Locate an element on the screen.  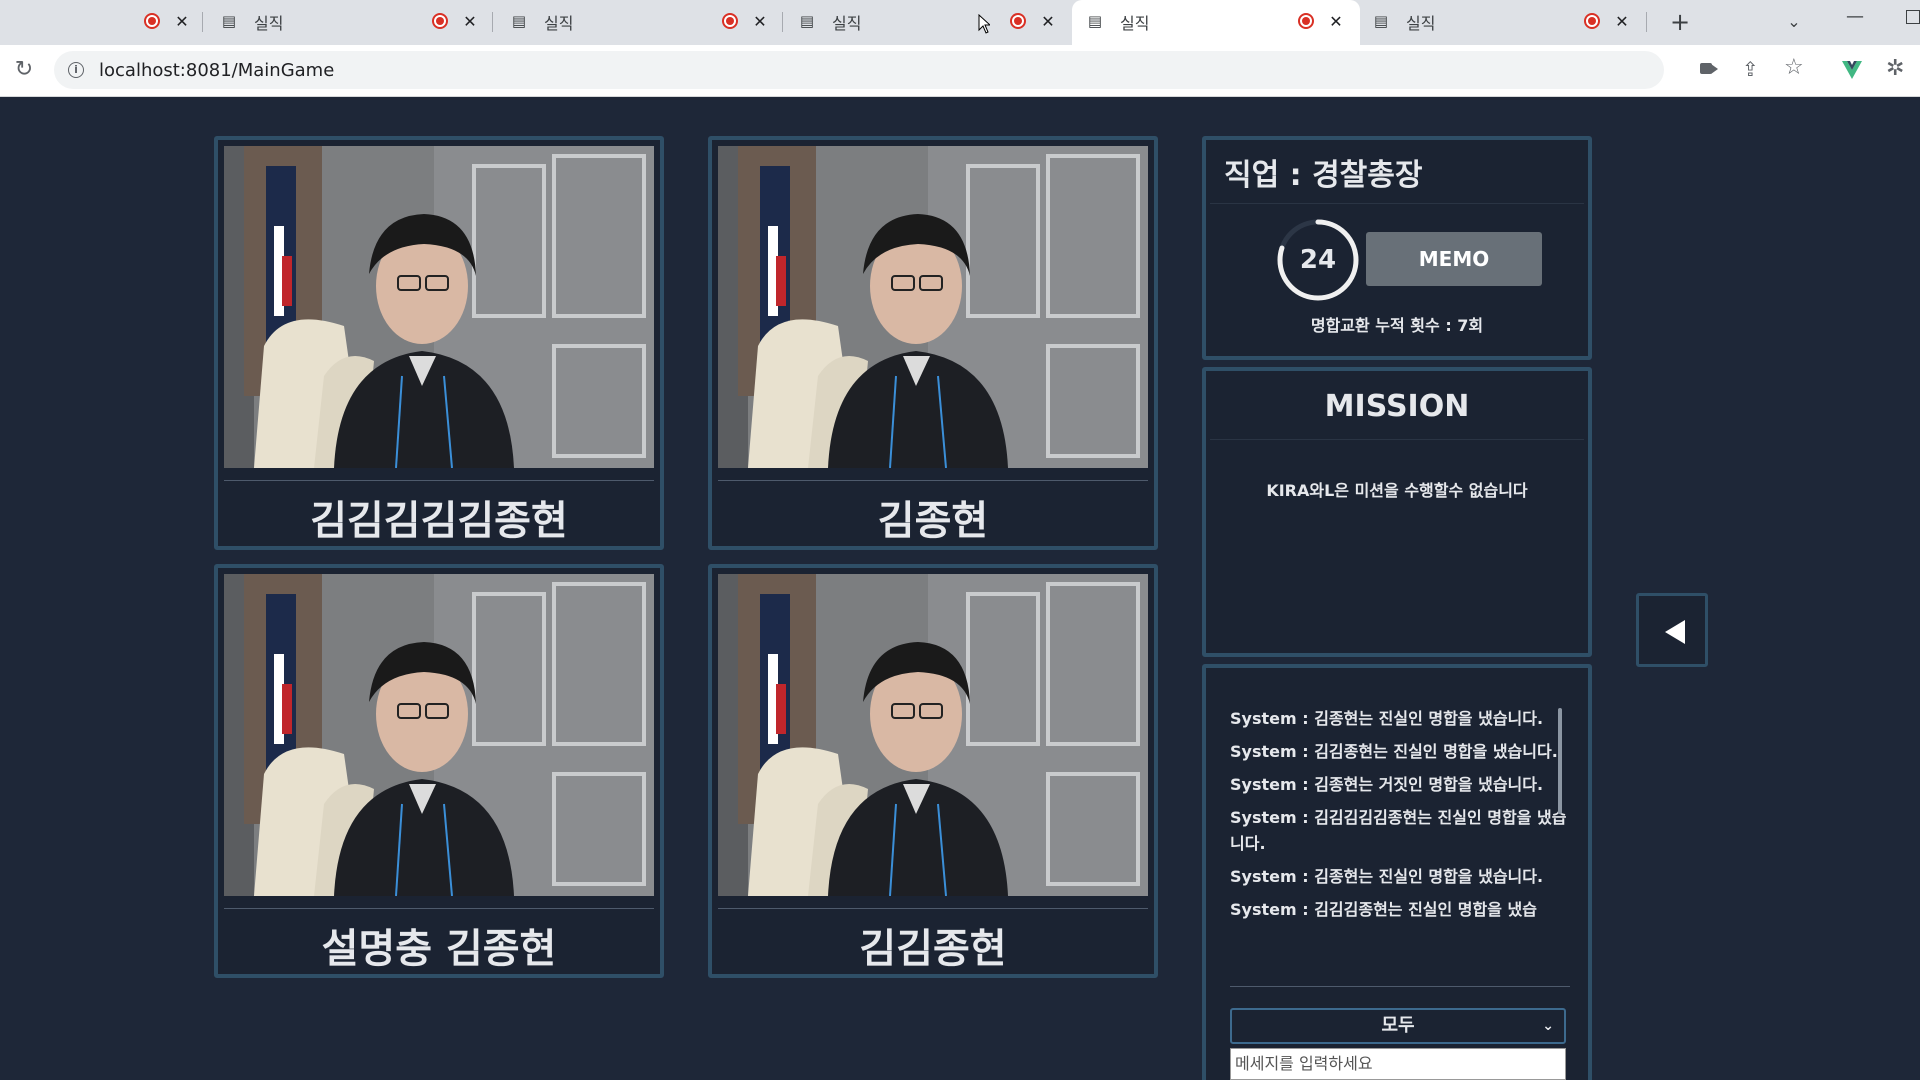
mission-text: KIRA와L은 미션을 수행할수 없습니다 is located at coordinates (1397, 490).